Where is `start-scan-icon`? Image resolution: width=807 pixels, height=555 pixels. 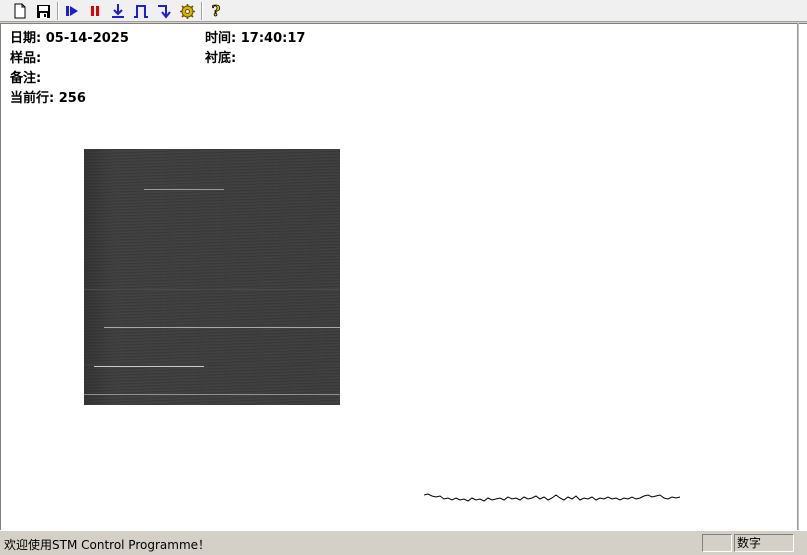 start-scan-icon is located at coordinates (72, 11).